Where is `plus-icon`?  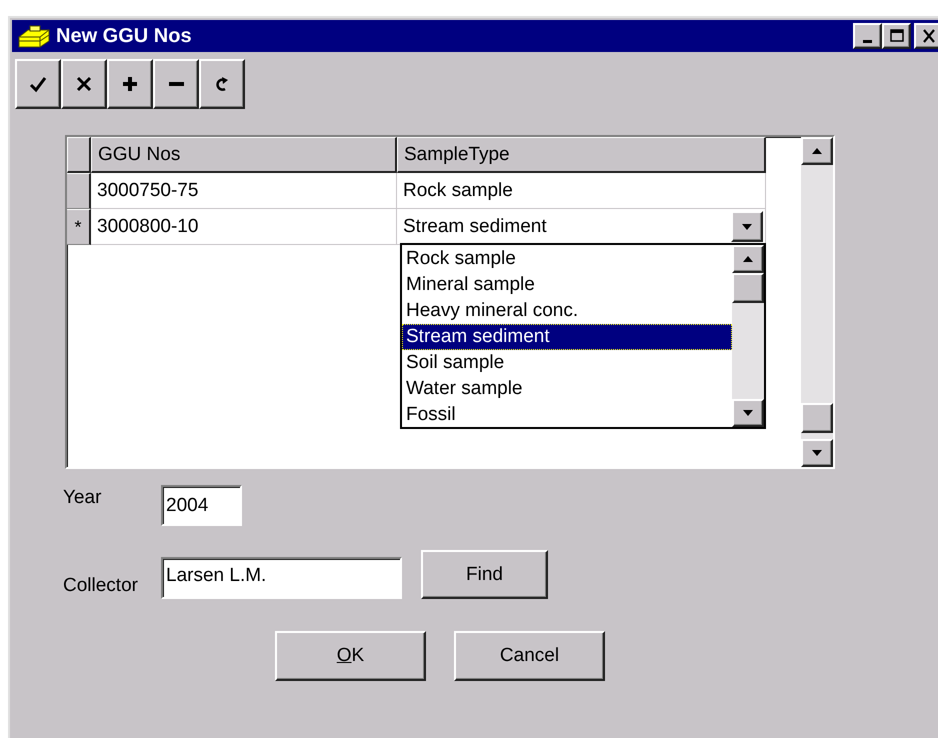
plus-icon is located at coordinates (130, 84).